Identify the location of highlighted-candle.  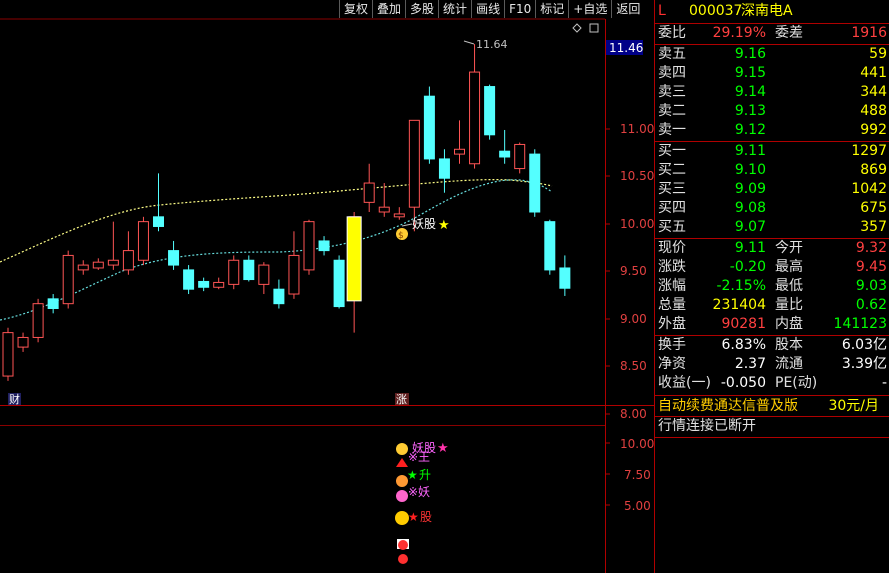
(354, 259).